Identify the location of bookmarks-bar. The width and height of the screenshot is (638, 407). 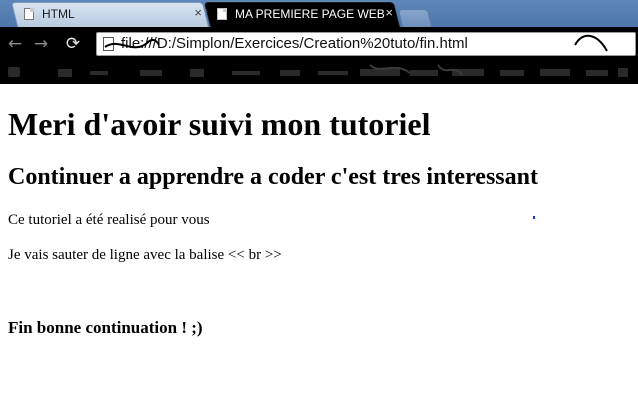
(319, 72).